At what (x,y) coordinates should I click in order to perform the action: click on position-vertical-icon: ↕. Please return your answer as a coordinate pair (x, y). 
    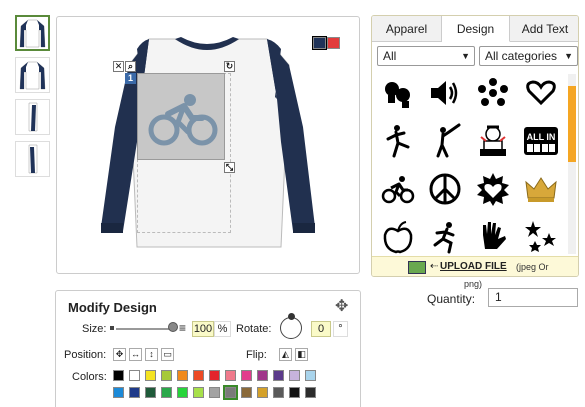
    Looking at the image, I should click on (151, 354).